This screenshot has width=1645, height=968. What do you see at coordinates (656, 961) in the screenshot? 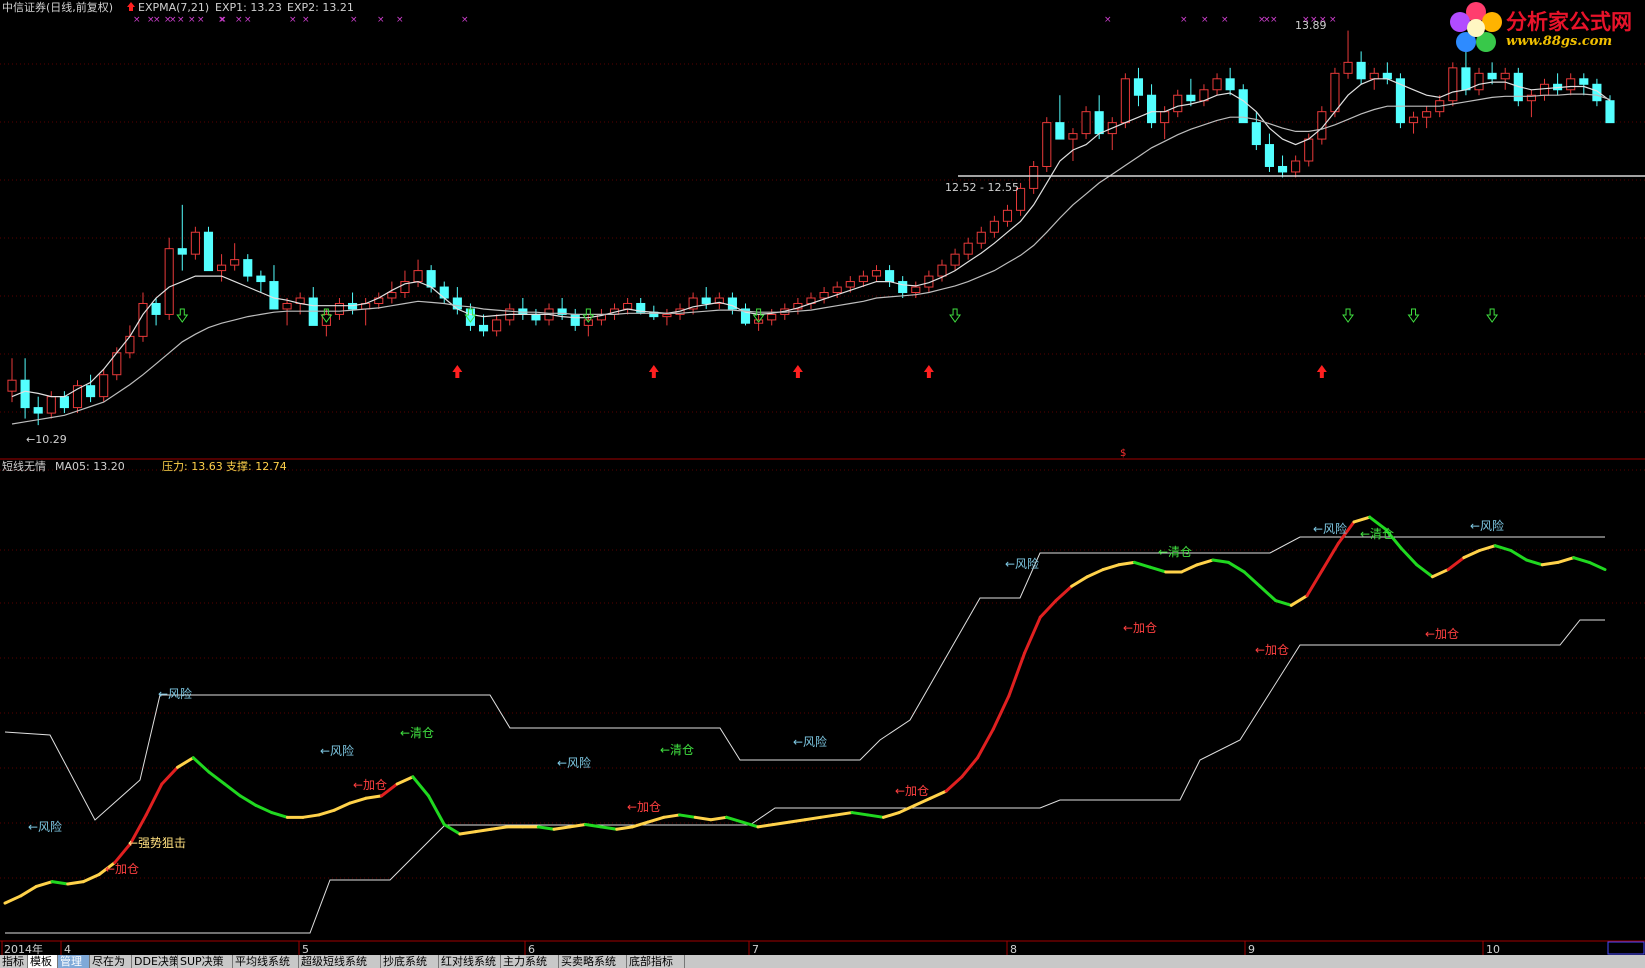
I see `tab-12: 底部指标` at bounding box center [656, 961].